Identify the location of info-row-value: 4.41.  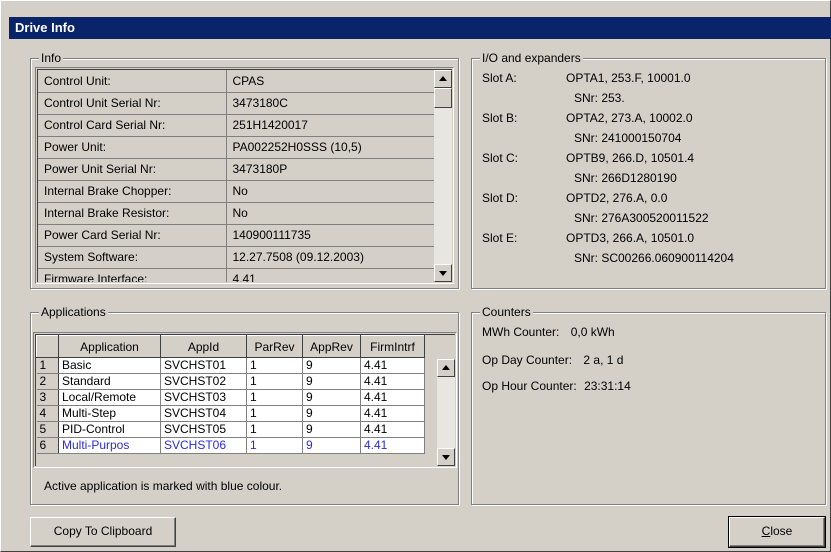
(335, 275).